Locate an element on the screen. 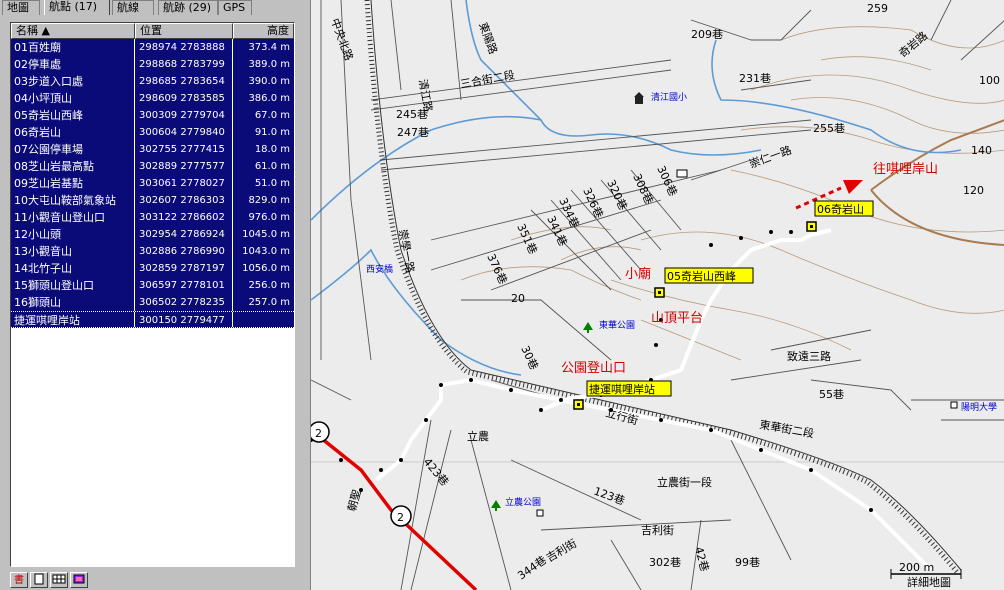  label-259: 259 is located at coordinates (877, 8).